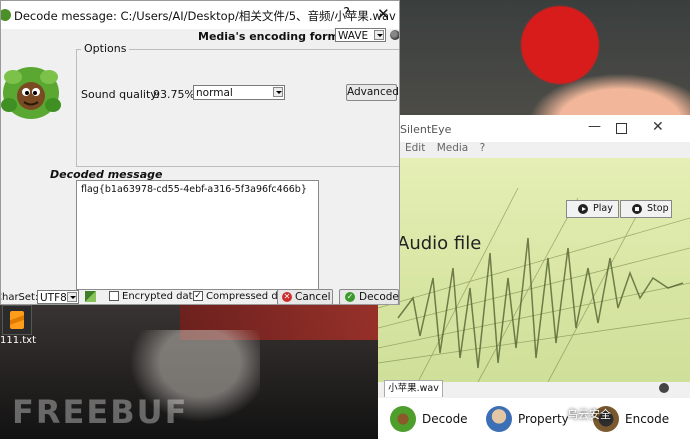 The height and width of the screenshot is (439, 690). Describe the element at coordinates (426, 129) in the screenshot. I see `silenteye-title: SilentEye` at that location.